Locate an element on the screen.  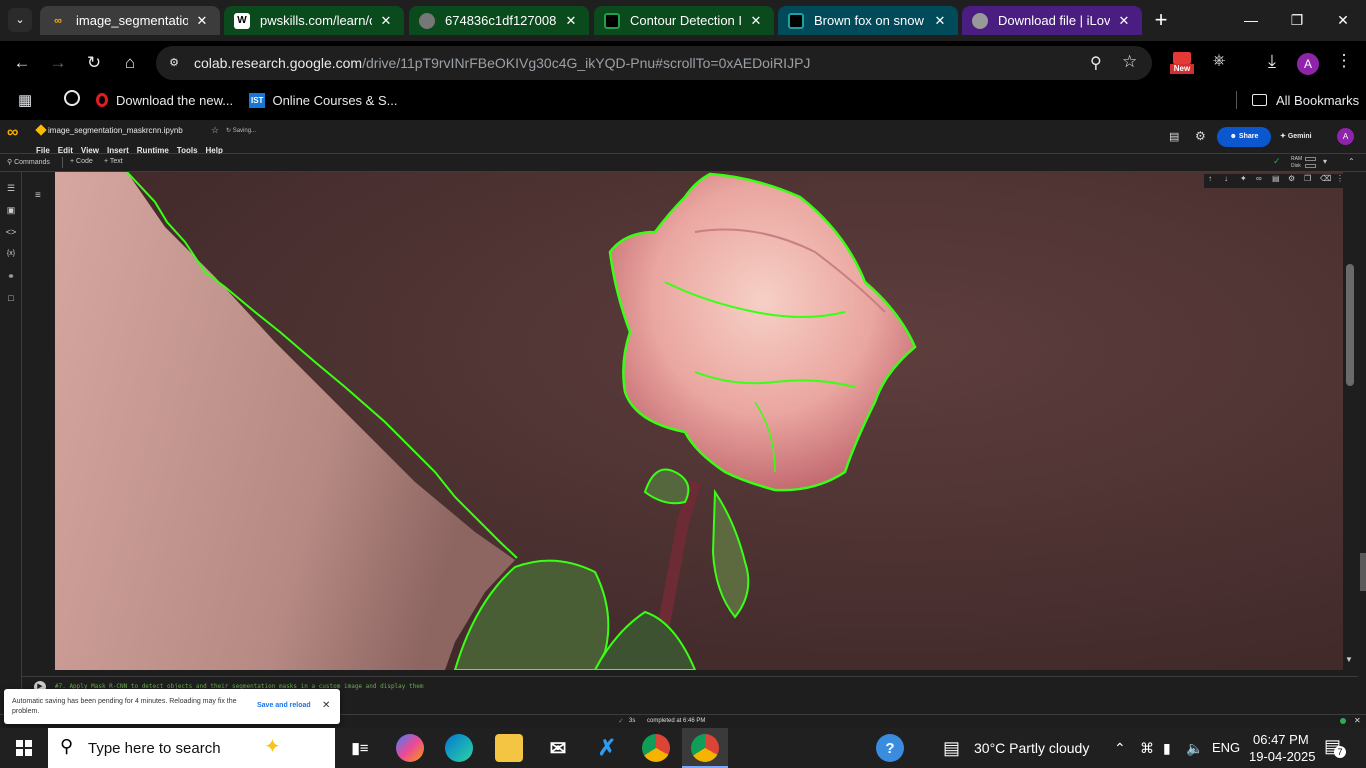
new-tab-button: + is located at coordinates (1161, 20).